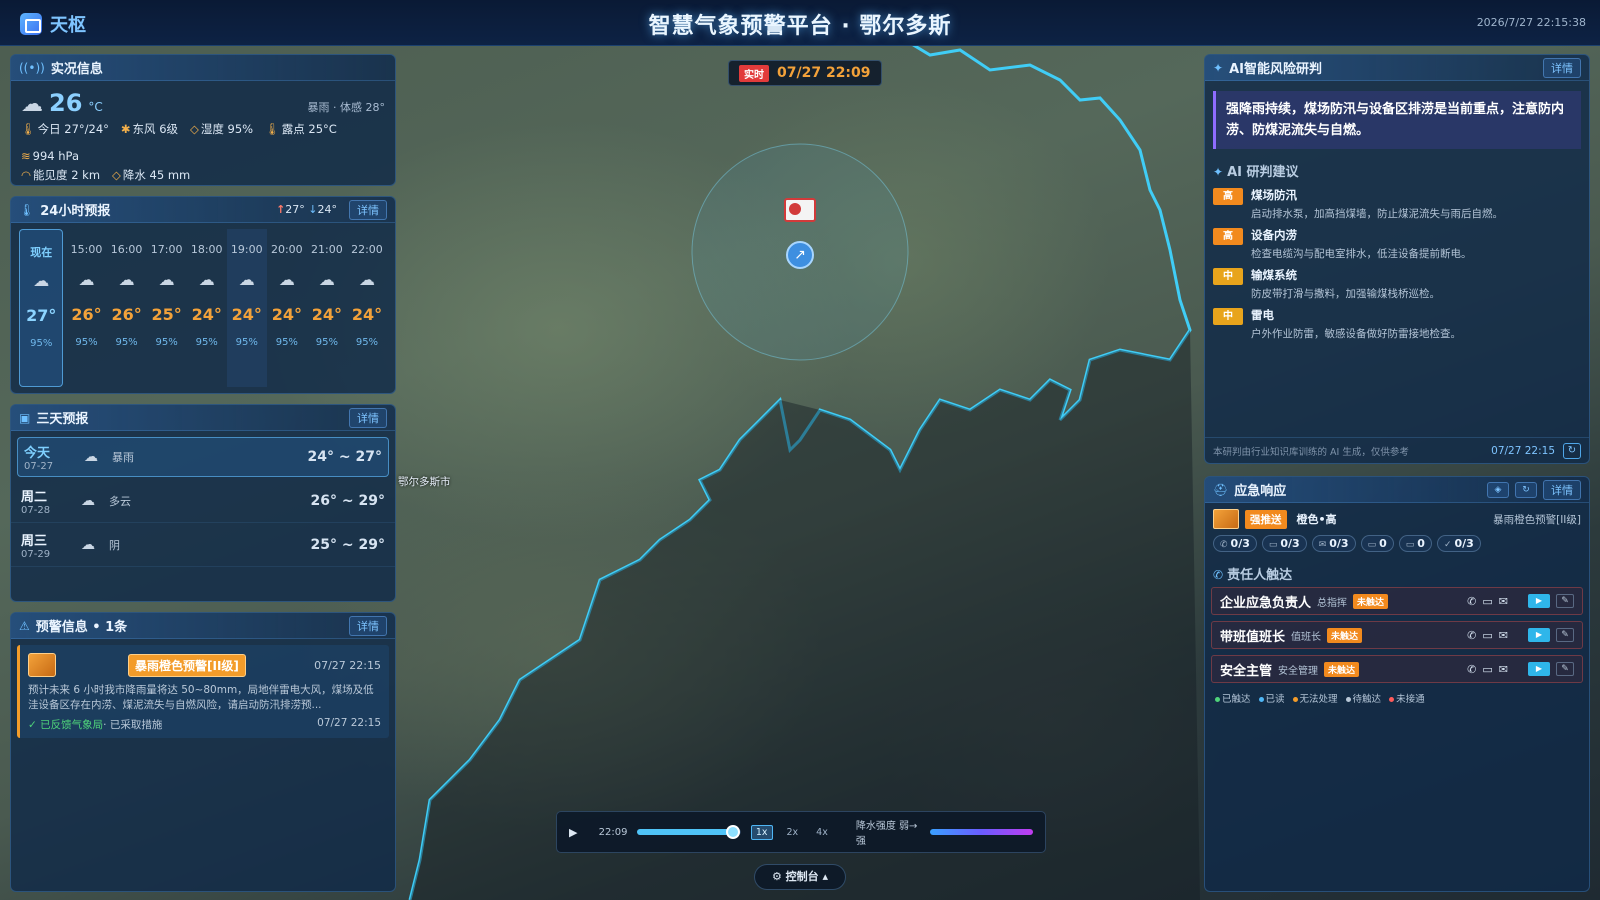 Image resolution: width=1600 pixels, height=900 pixels. What do you see at coordinates (1397, 68) in the screenshot?
I see `ai-header: ✦ AI智能风险研判 详情` at bounding box center [1397, 68].